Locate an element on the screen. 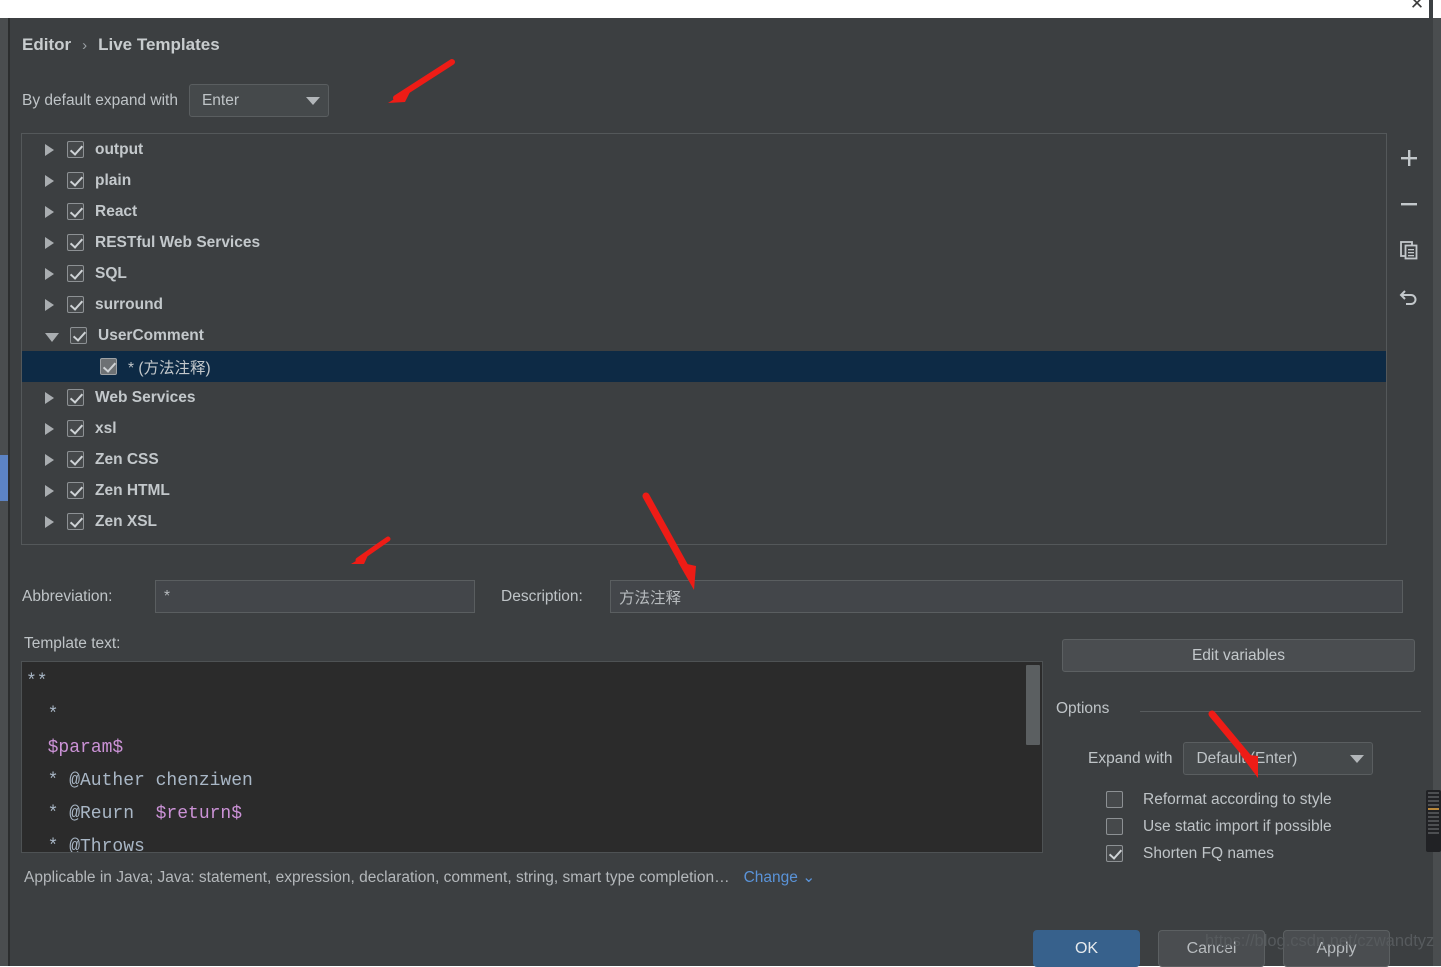  editor-minimap is located at coordinates (1433, 821).